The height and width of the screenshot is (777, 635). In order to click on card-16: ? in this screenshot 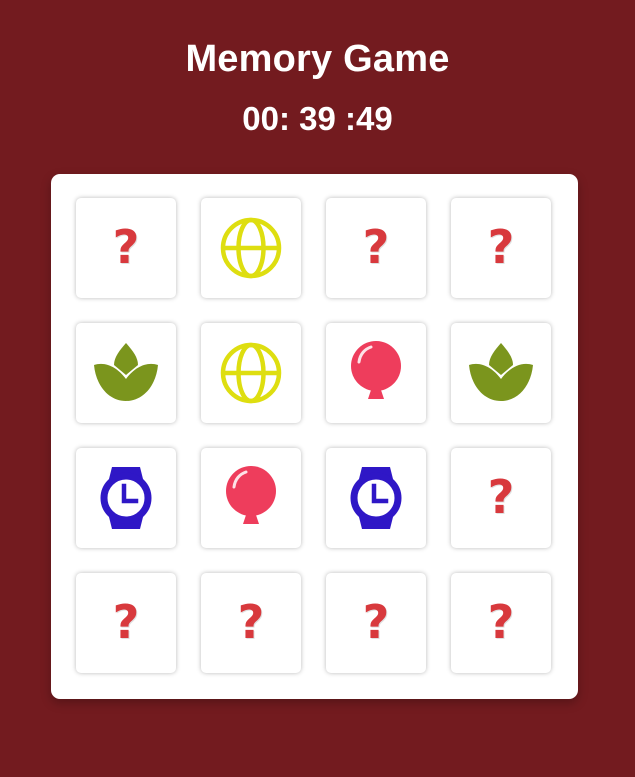, I will do `click(501, 623)`.